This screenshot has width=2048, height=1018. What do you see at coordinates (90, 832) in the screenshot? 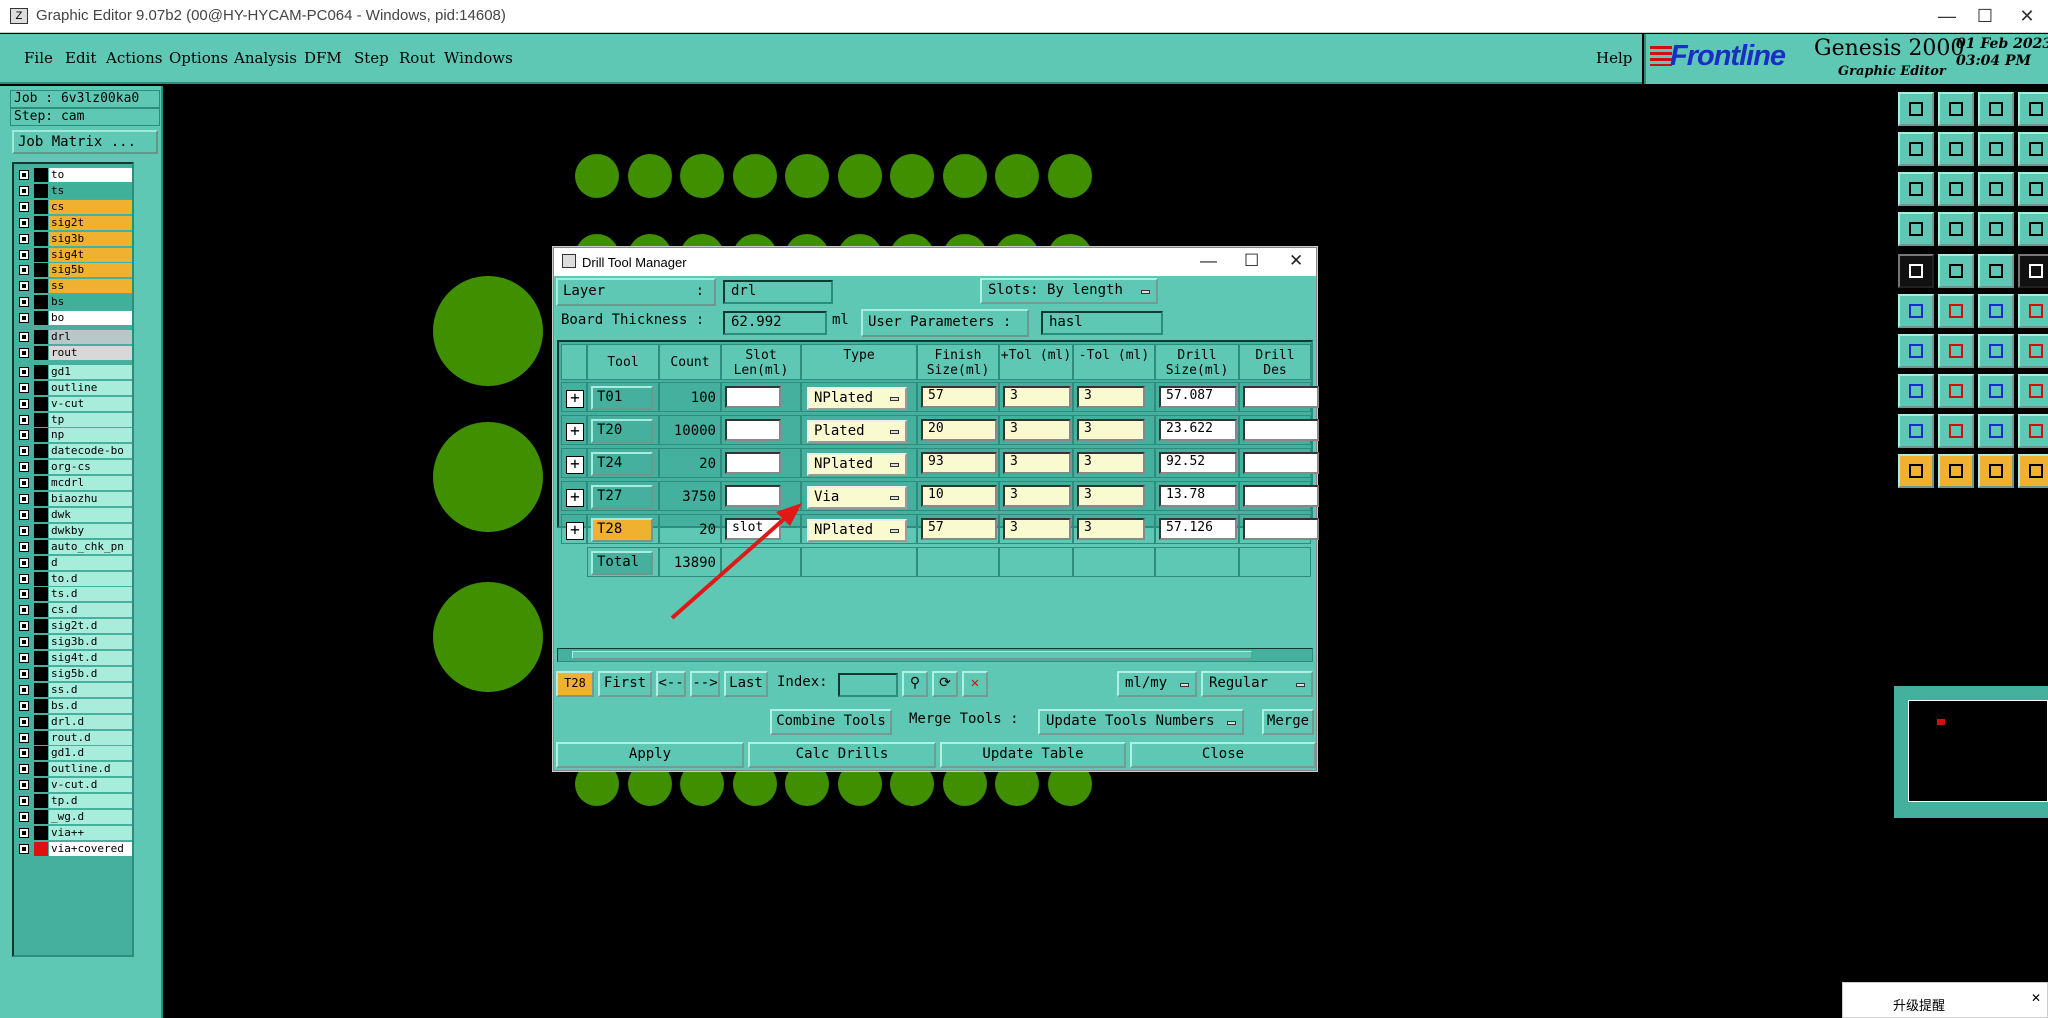
I see `layer-name: via++` at bounding box center [90, 832].